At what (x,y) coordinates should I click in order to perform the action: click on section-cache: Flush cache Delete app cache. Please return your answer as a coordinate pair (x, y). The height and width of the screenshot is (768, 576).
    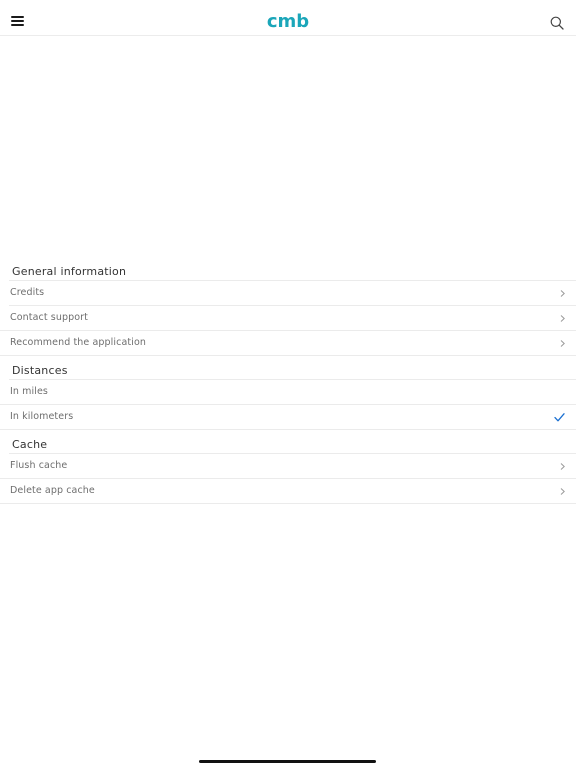
    Looking at the image, I should click on (288, 478).